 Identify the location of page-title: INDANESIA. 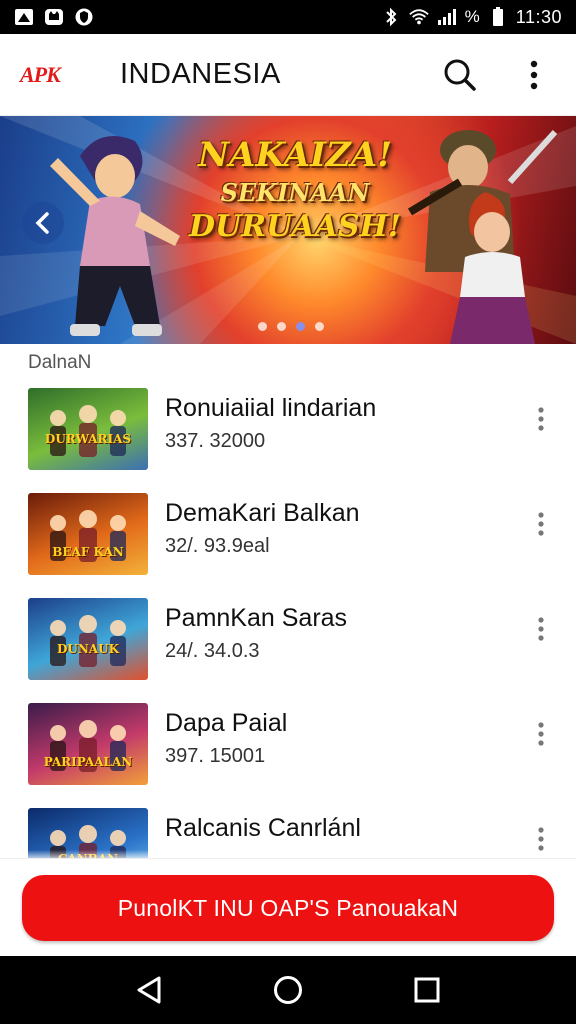
(200, 74).